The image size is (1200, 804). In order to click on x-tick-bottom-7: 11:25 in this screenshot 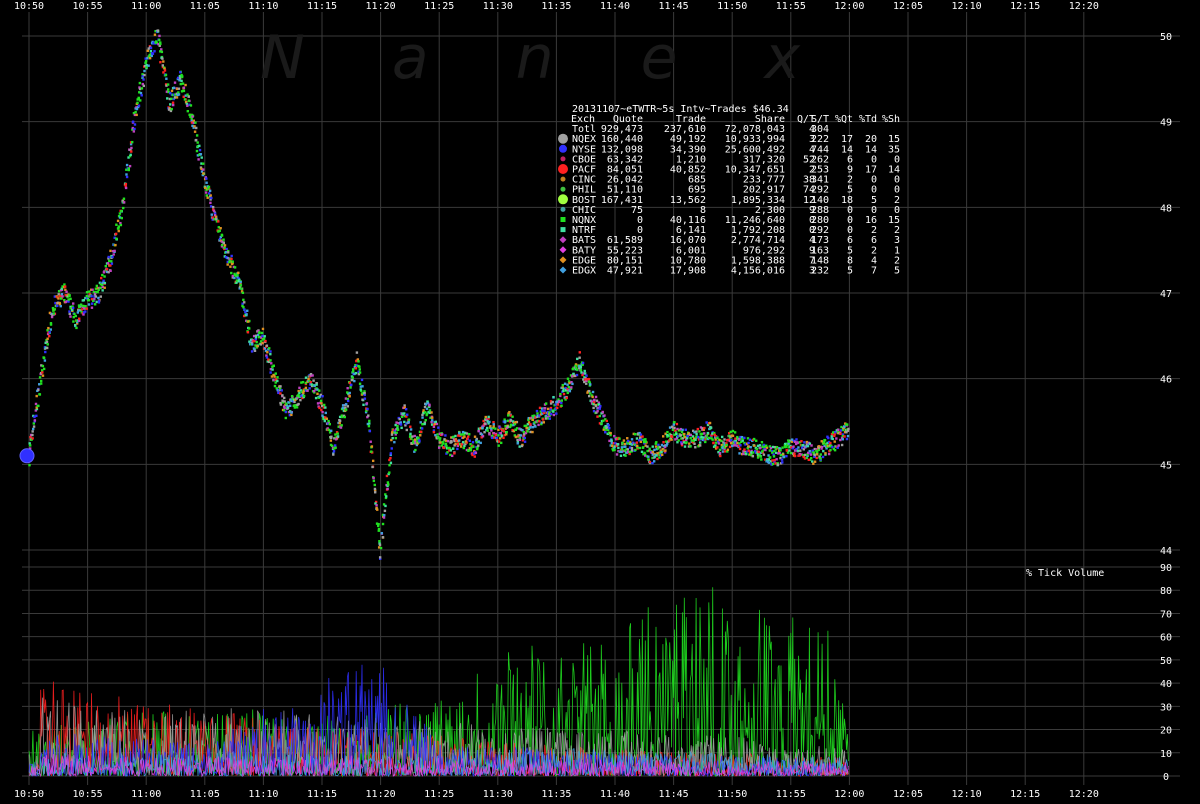, I will do `click(439, 794)`.